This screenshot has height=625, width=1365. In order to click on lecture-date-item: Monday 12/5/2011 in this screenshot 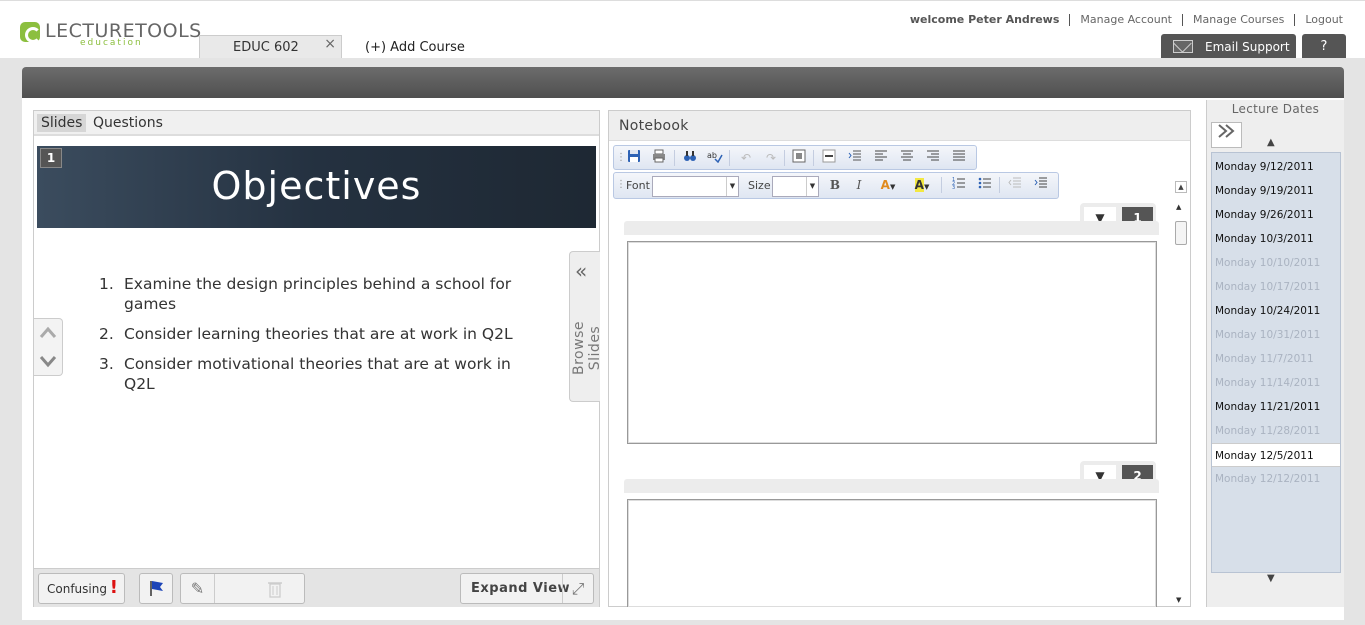, I will do `click(1276, 455)`.